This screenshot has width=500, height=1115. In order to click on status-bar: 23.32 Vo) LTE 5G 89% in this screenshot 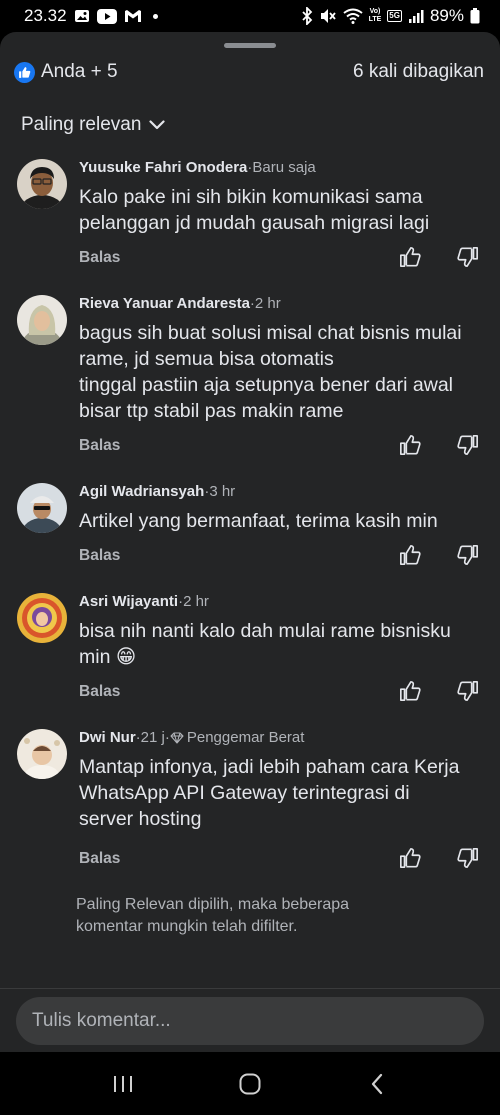, I will do `click(250, 16)`.